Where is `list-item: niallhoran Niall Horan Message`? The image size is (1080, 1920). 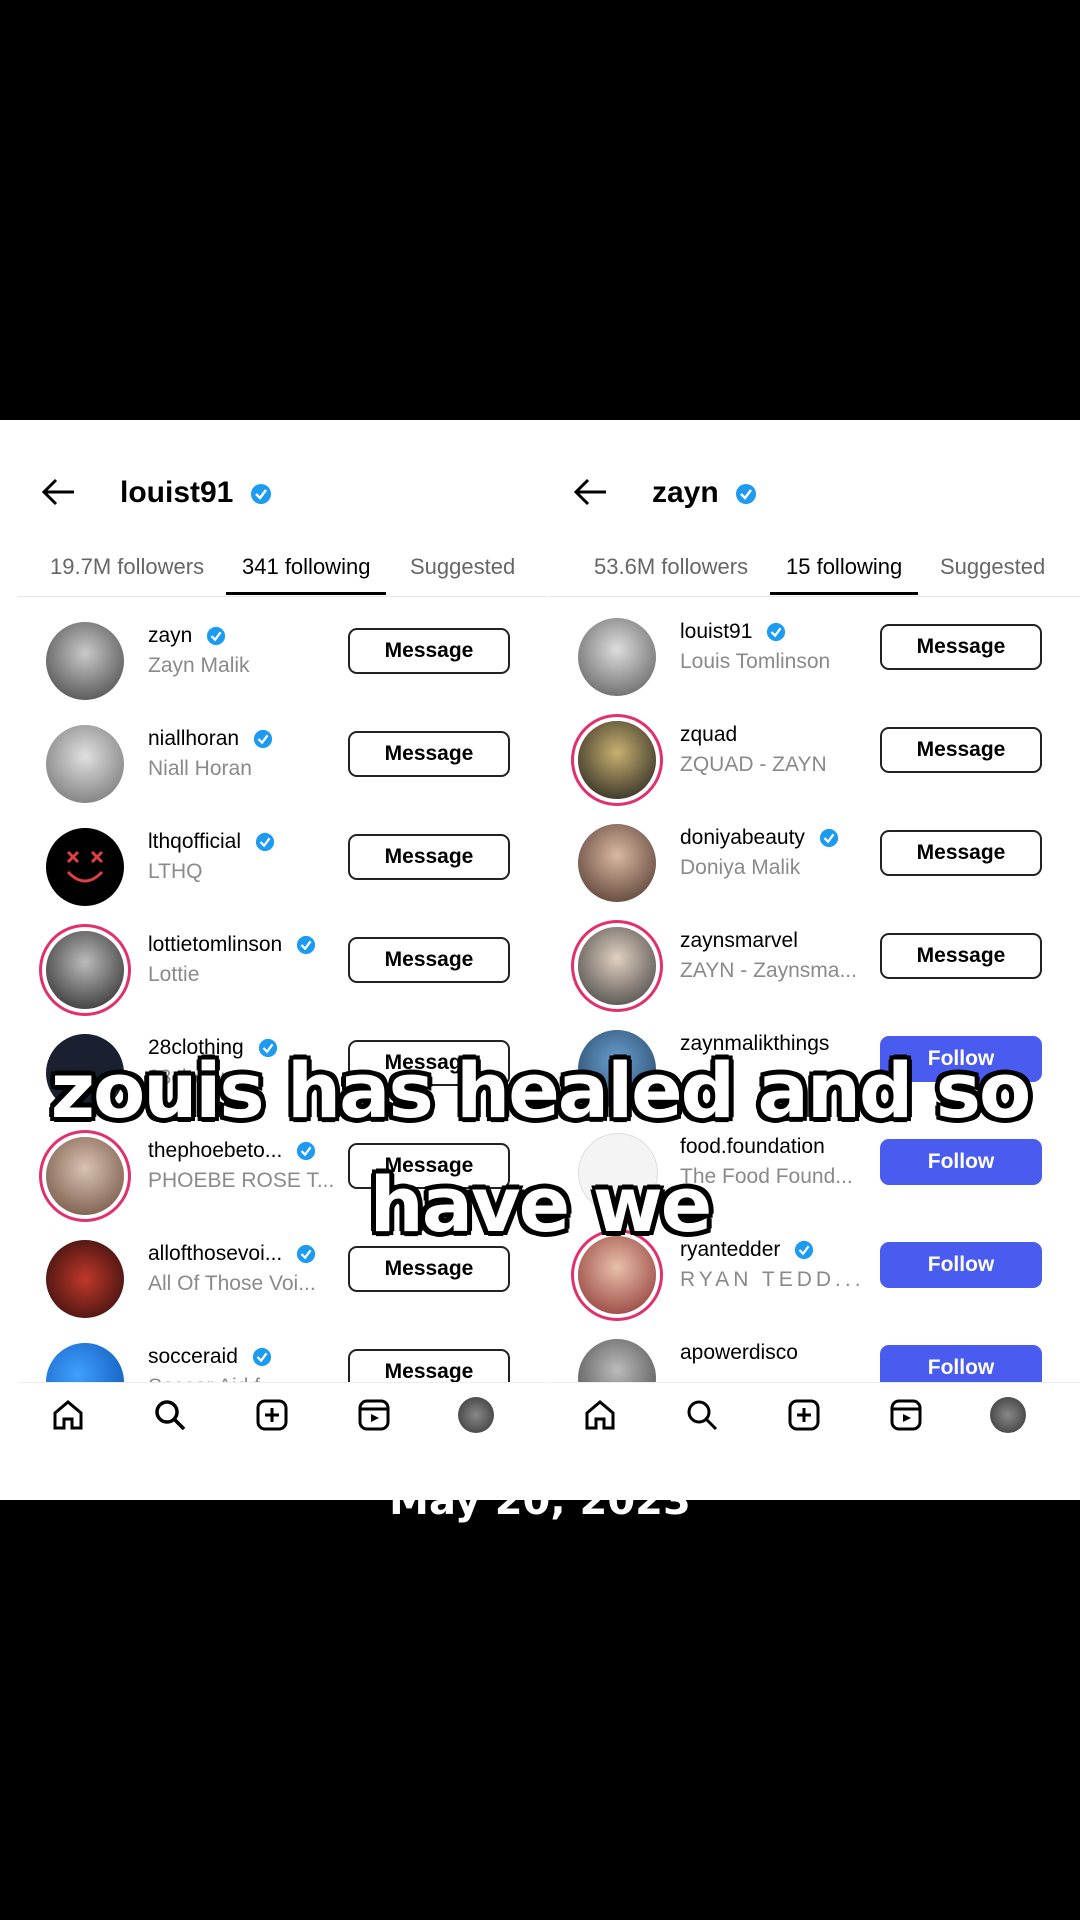
list-item: niallhoran Niall Horan Message is located at coordinates (283, 766).